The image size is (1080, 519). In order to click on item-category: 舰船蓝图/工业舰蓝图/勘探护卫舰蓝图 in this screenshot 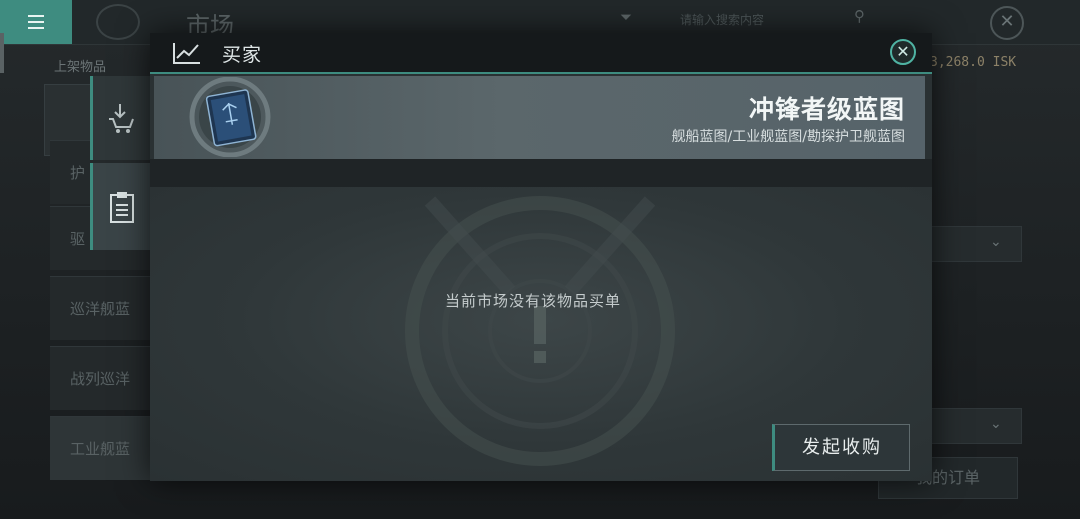, I will do `click(788, 137)`.